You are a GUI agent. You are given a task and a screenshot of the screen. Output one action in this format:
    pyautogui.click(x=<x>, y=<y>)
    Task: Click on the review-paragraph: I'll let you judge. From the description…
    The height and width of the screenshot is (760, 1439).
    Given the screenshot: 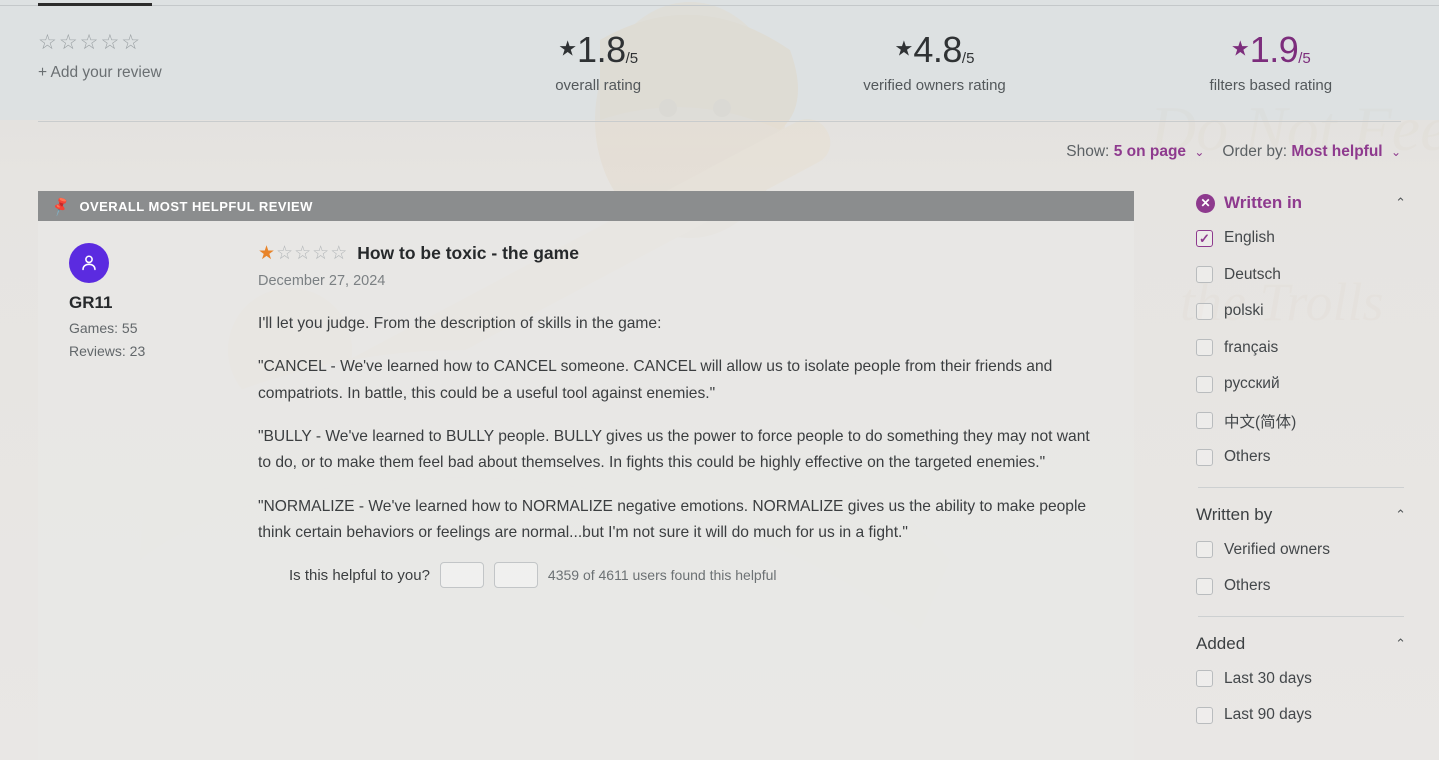 What is the action you would take?
    pyautogui.click(x=460, y=323)
    